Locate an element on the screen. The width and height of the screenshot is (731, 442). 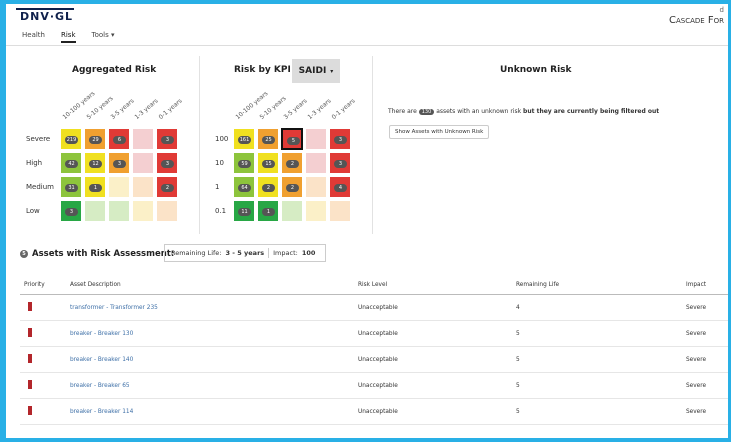
cell-count-badge: 29 is located at coordinates (95, 140).